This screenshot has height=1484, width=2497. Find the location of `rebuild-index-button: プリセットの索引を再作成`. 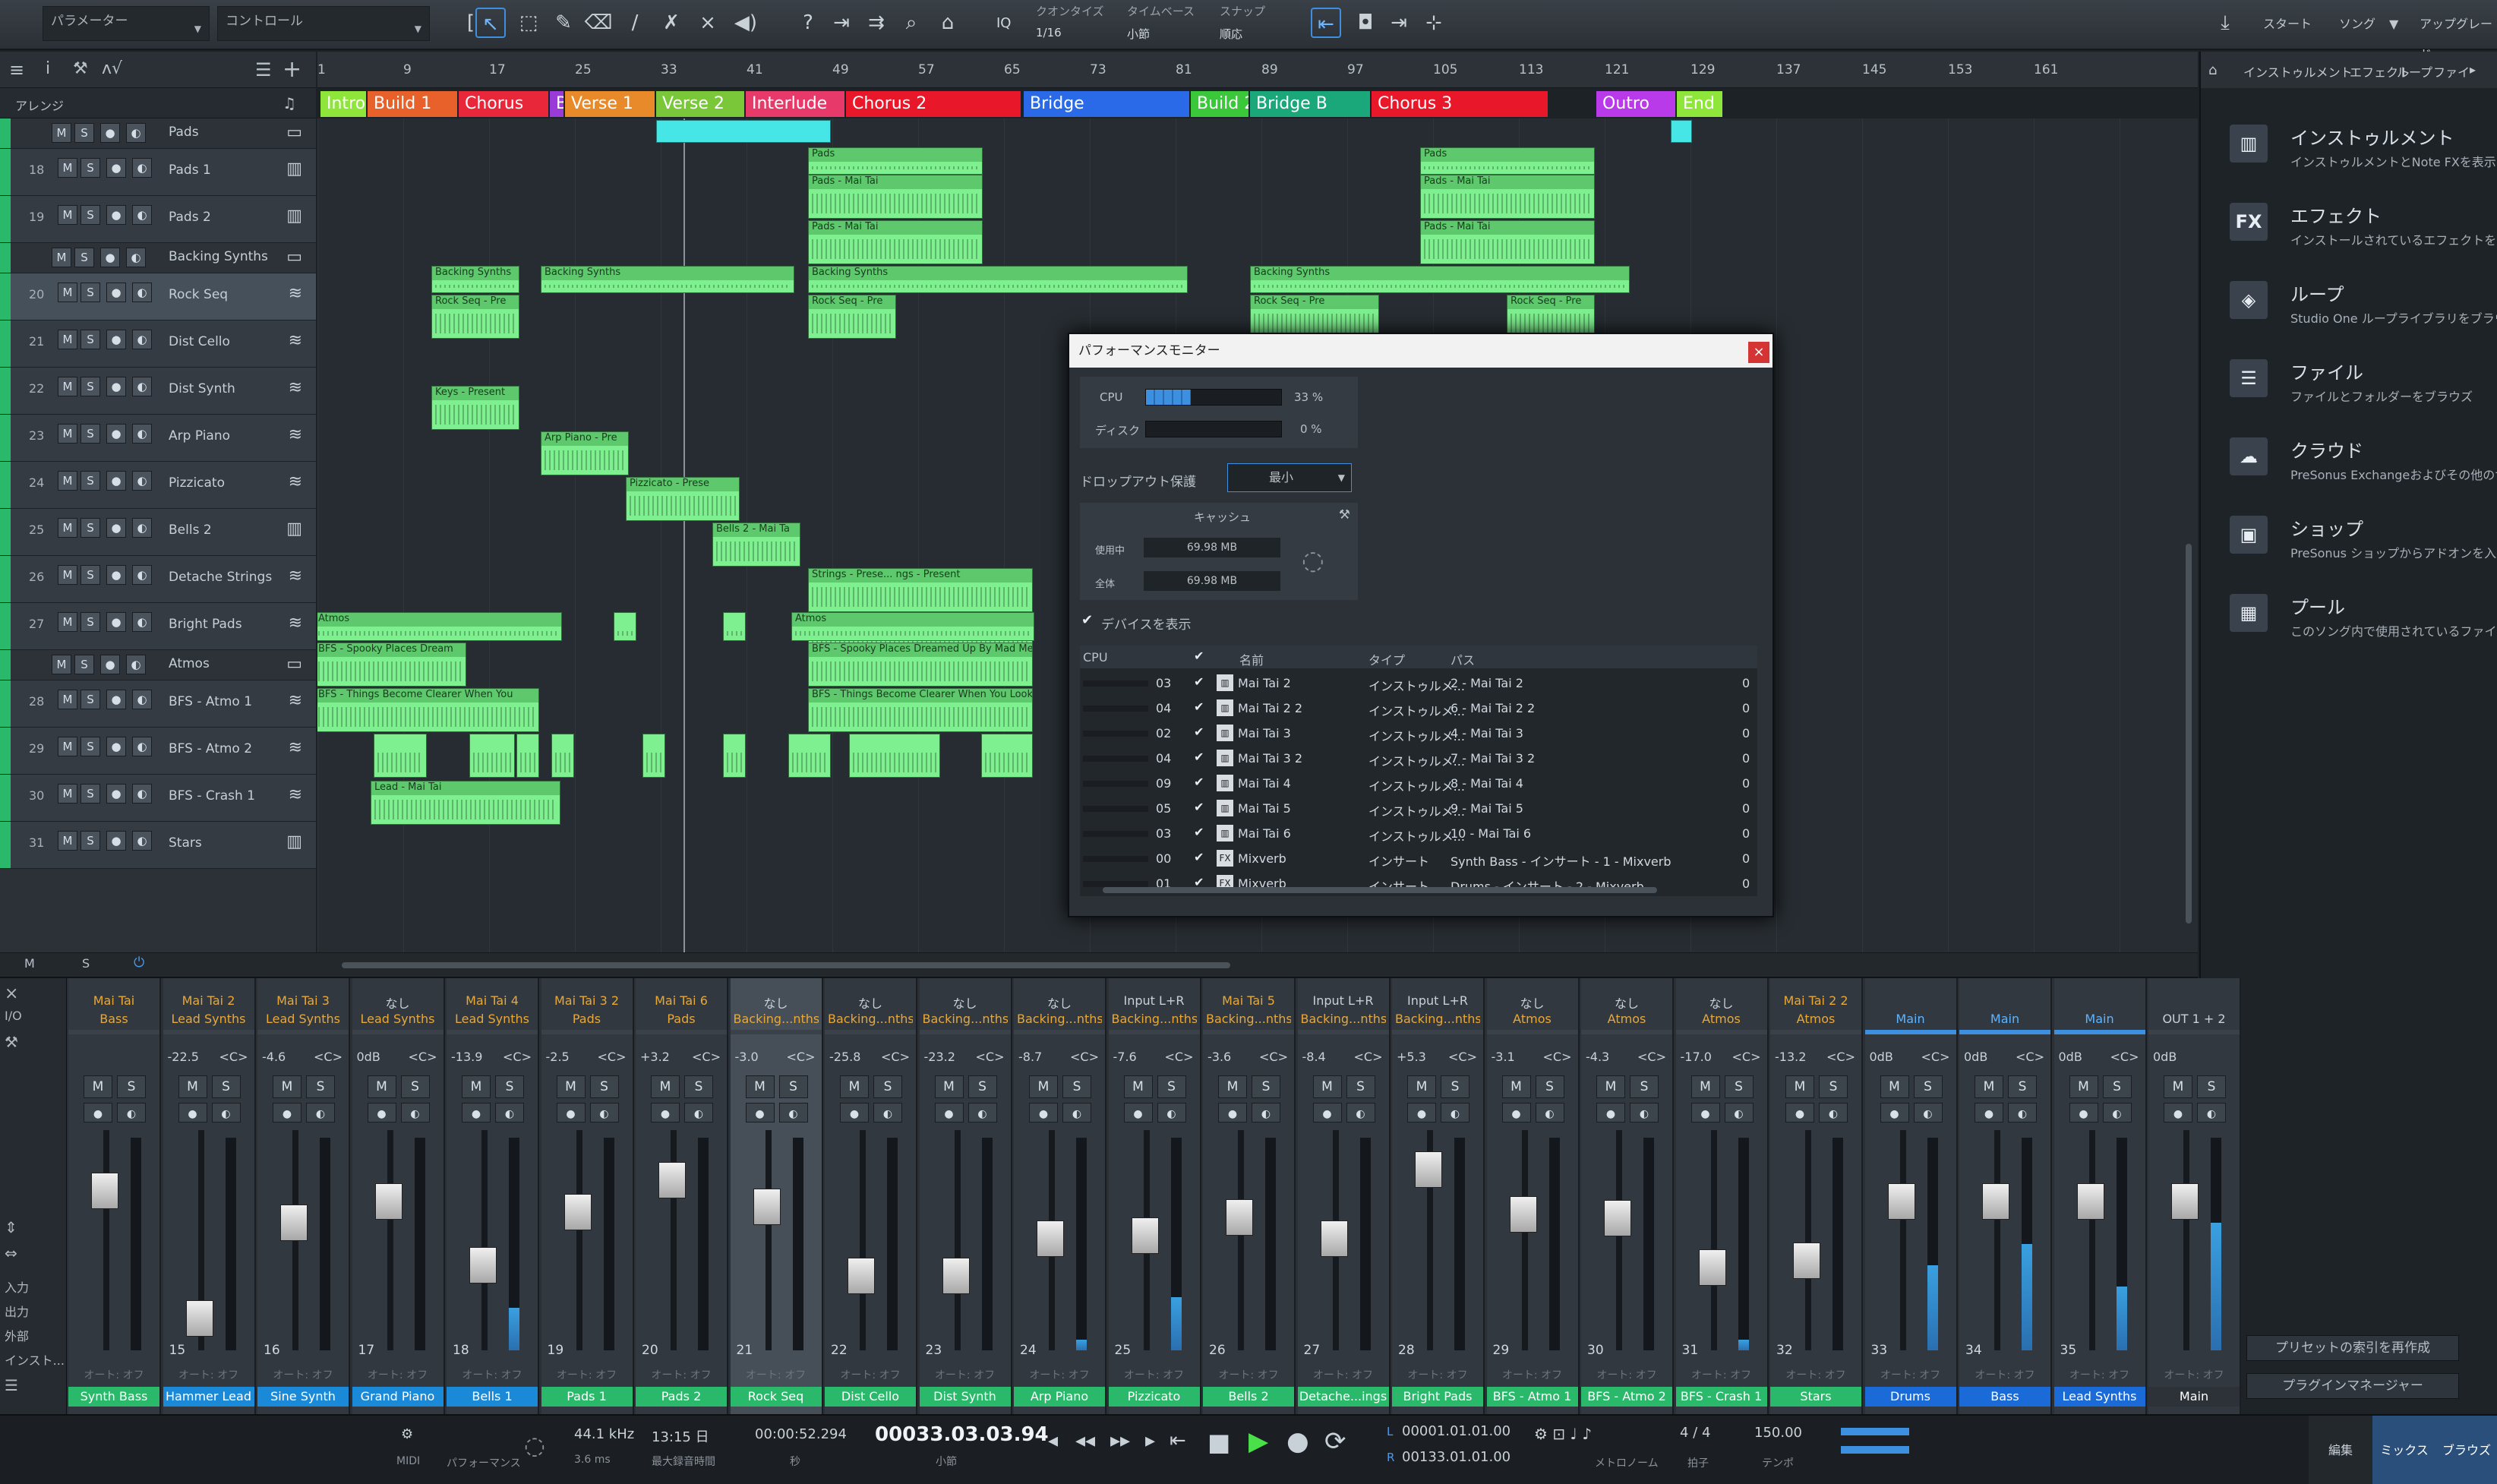

rebuild-index-button: プリセットの索引を再作成 is located at coordinates (2352, 1348).